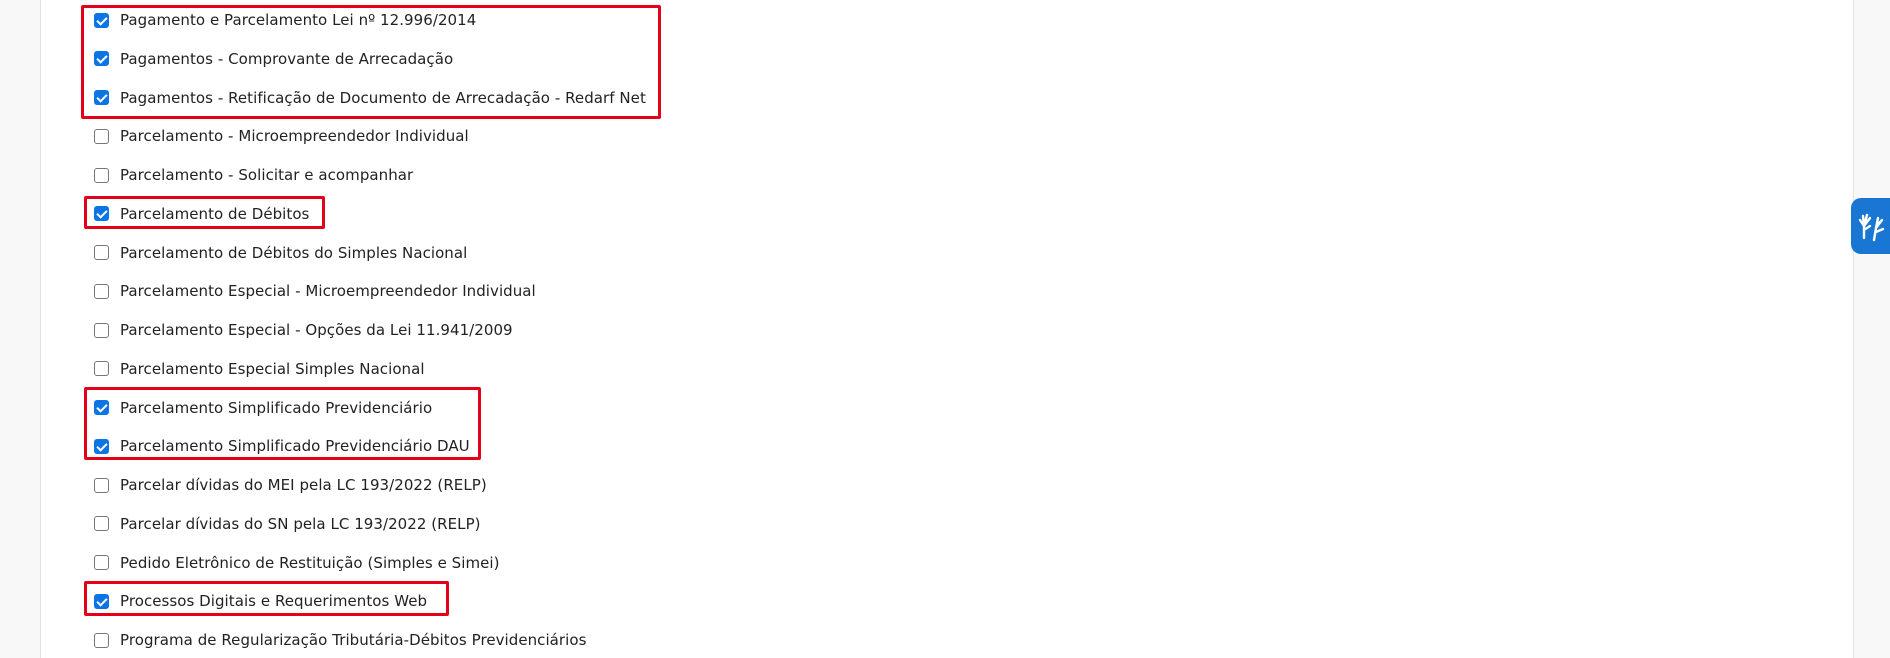 This screenshot has width=1890, height=658. Describe the element at coordinates (214, 214) in the screenshot. I see `service-option-label: Parcelamento de Débitos` at that location.